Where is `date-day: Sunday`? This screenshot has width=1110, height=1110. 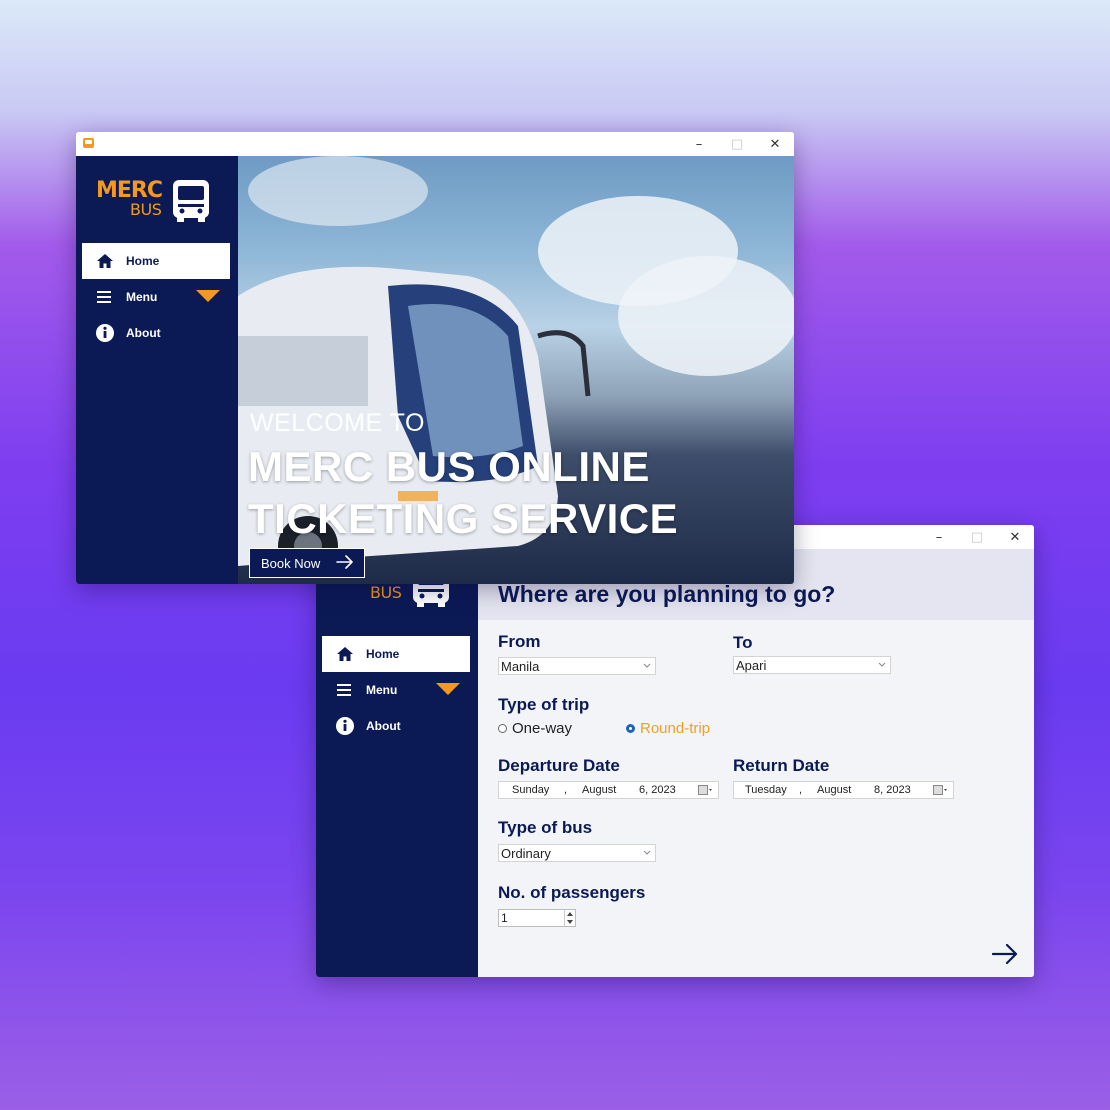 date-day: Sunday is located at coordinates (531, 790).